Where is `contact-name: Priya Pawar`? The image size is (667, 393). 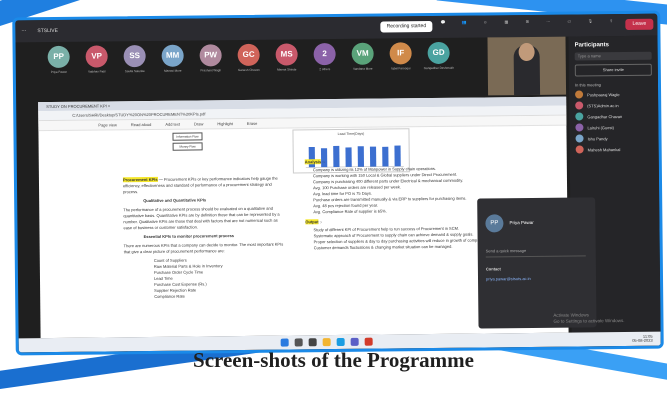
contact-name: Priya Pawar is located at coordinates (521, 222).